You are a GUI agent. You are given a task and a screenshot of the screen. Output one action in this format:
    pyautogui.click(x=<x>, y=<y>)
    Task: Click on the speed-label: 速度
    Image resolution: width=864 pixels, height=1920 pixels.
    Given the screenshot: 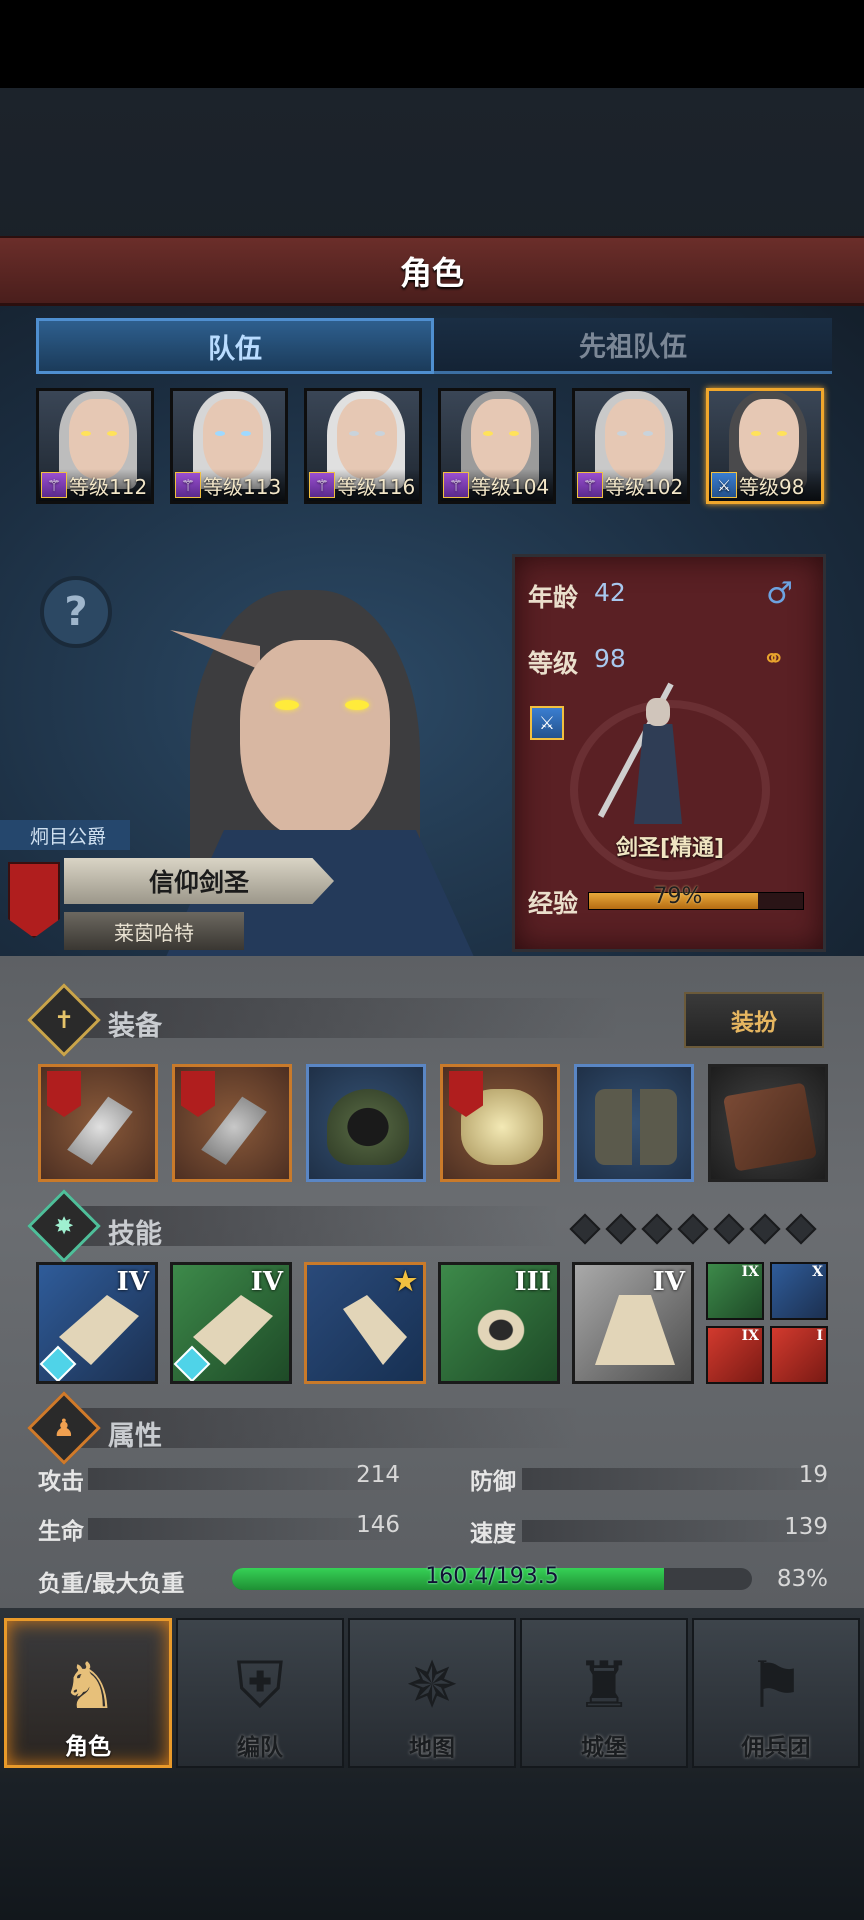 What is the action you would take?
    pyautogui.click(x=493, y=1534)
    